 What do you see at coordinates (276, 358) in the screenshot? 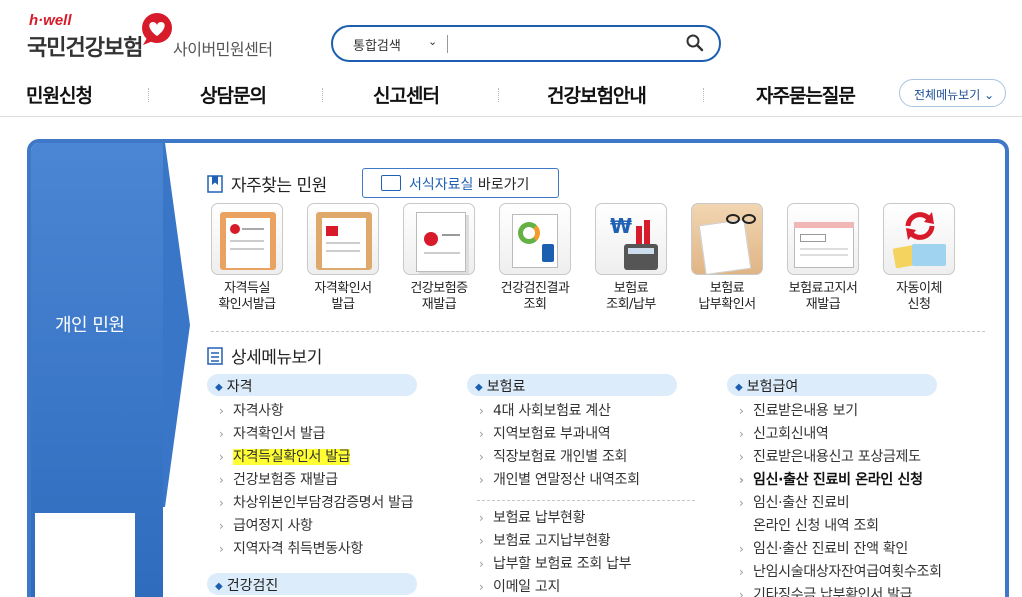
I see `detail-title-text: 상세메뉴보기` at bounding box center [276, 358].